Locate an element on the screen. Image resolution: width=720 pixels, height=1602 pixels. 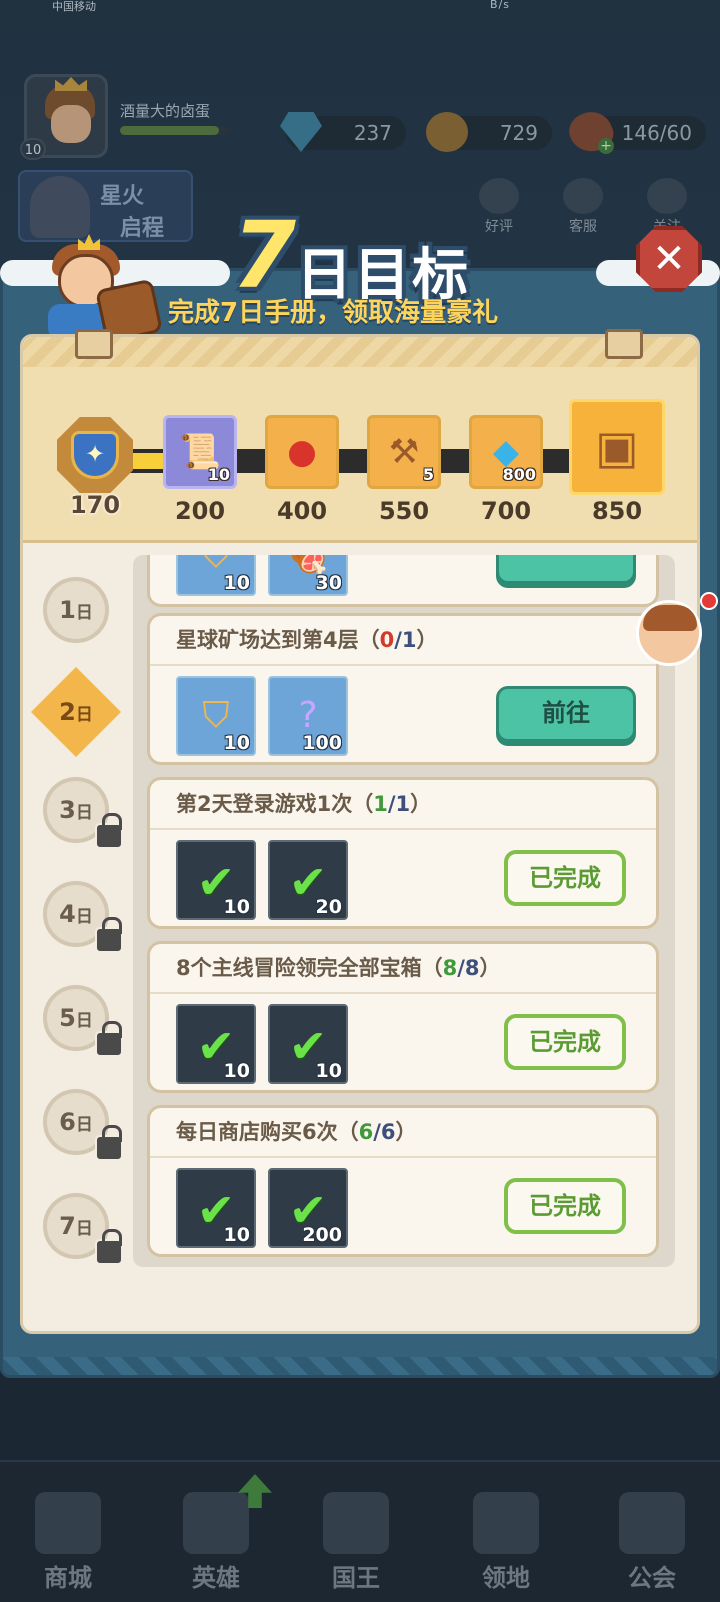
event-banner-button: 星火 启程 is located at coordinates (105, 206).